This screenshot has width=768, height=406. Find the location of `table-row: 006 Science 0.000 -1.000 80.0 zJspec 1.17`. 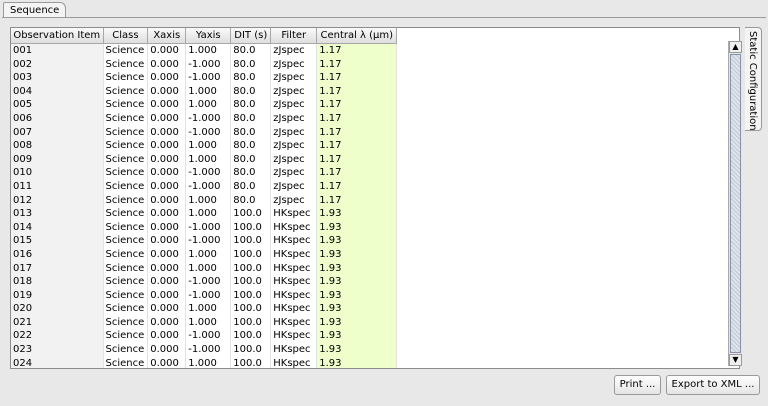

table-row: 006 Science 0.000 -1.000 80.0 zJspec 1.17 is located at coordinates (204, 118).